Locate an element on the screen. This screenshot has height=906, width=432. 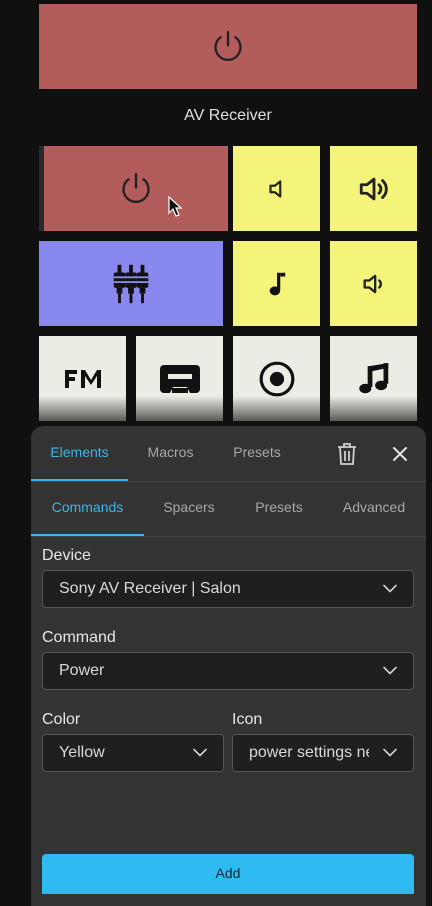
editor-tabs: Elements Macros Presets is located at coordinates (228, 453).